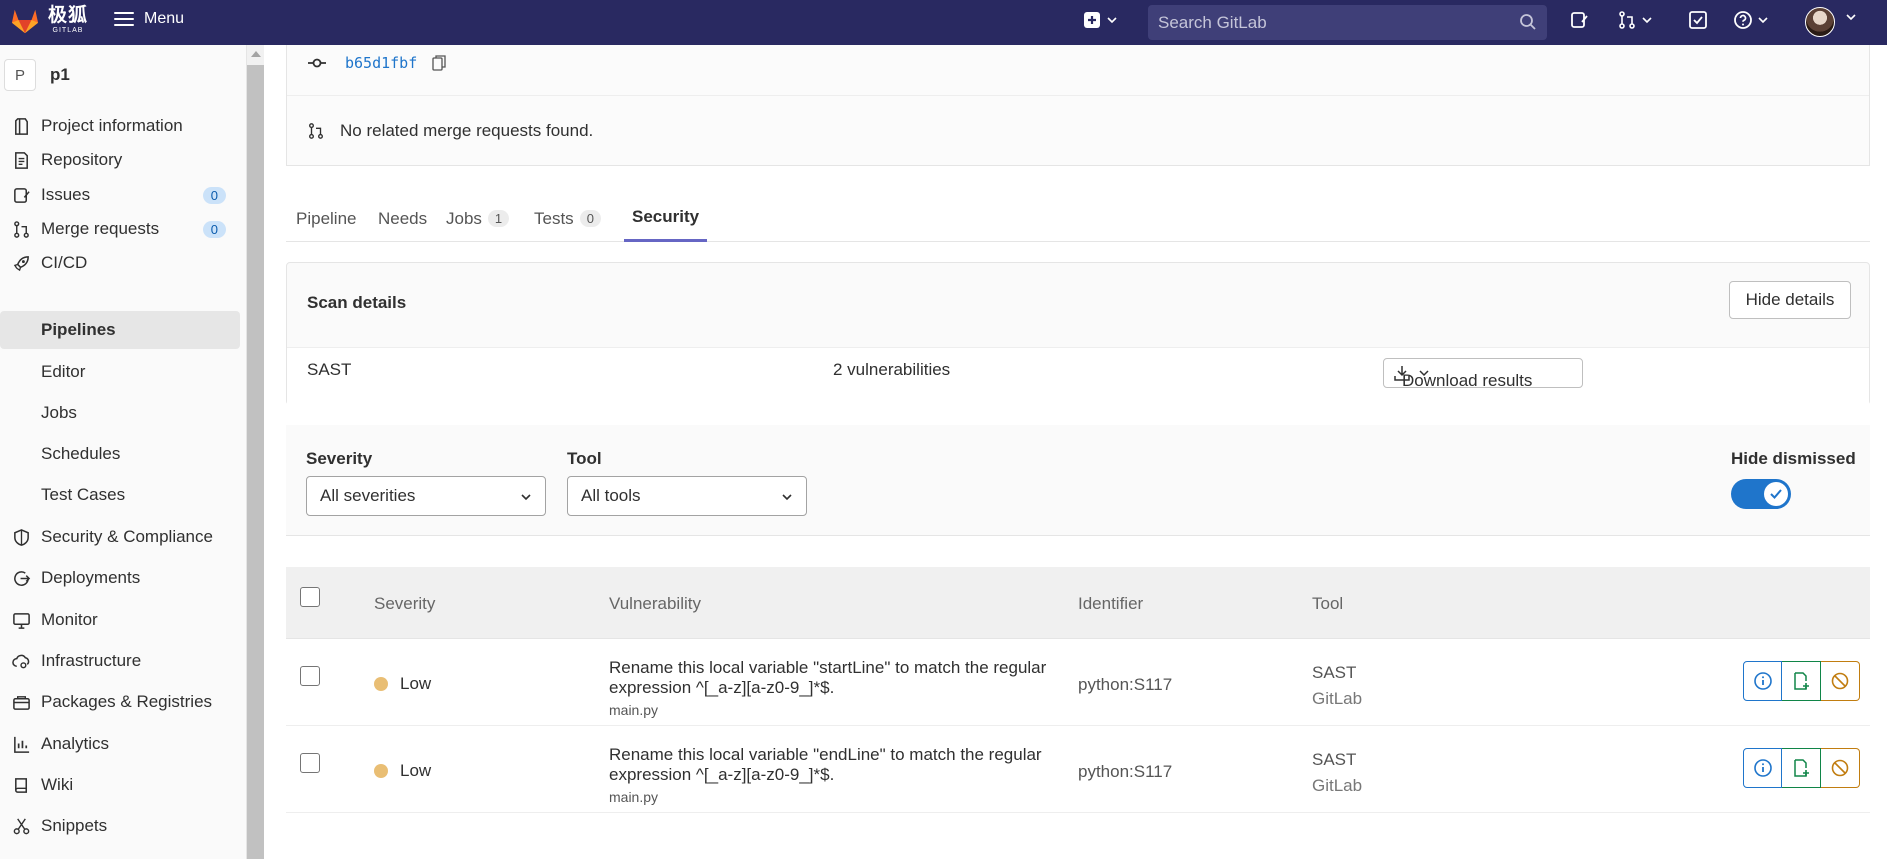 Image resolution: width=1887 pixels, height=859 pixels. What do you see at coordinates (68, 15) in the screenshot?
I see `brand-name-cn: 极狐` at bounding box center [68, 15].